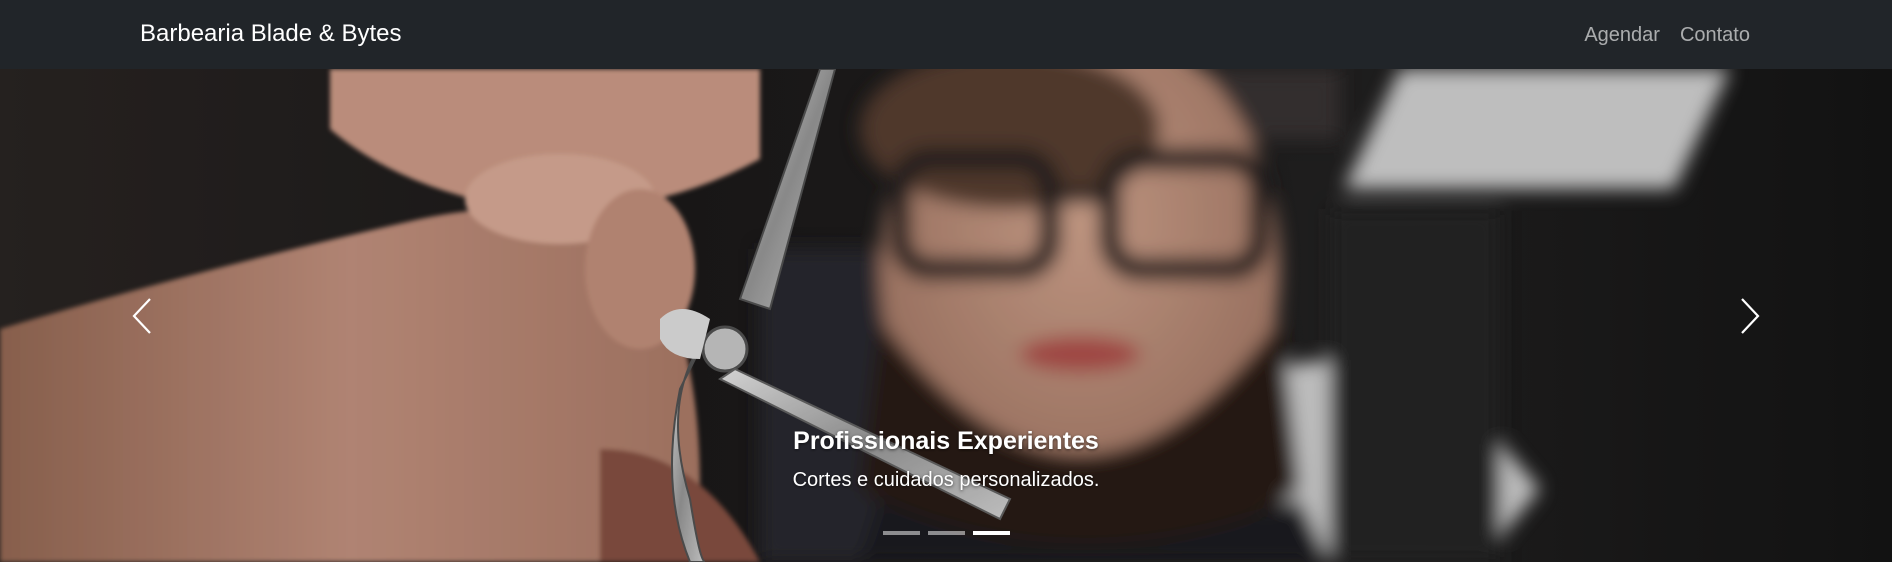 The height and width of the screenshot is (562, 1892). What do you see at coordinates (1715, 35) in the screenshot?
I see `nav-link-contato: Contato` at bounding box center [1715, 35].